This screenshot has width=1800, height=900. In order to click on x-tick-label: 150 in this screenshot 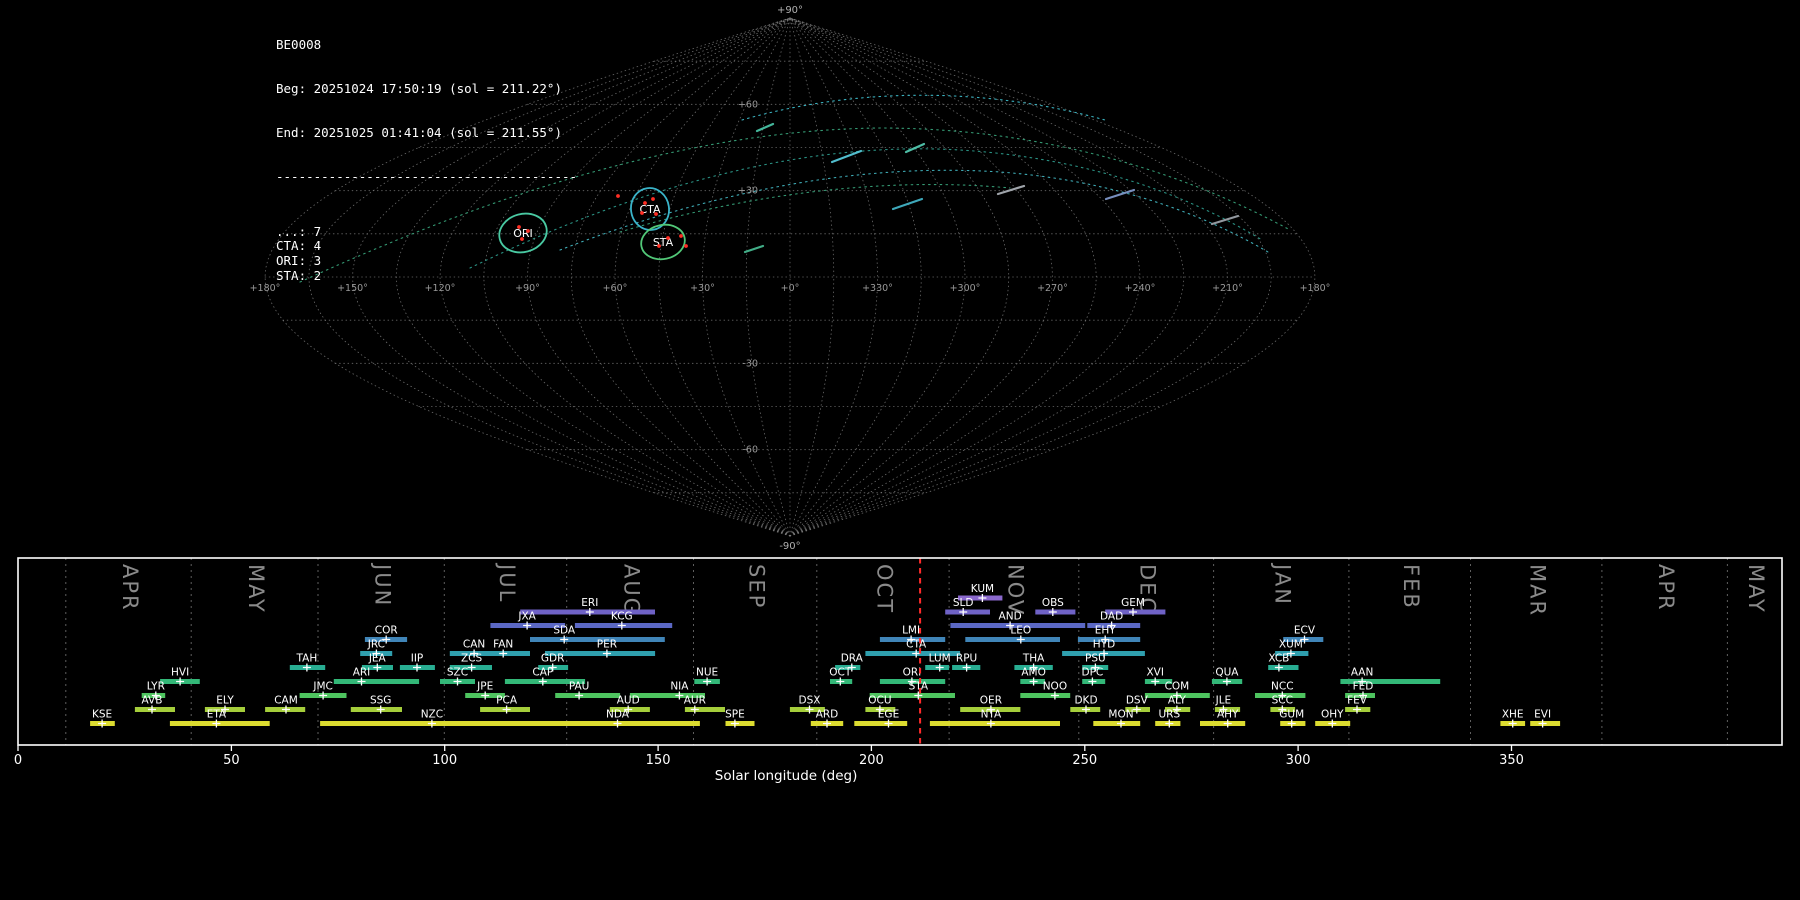, I will do `click(658, 760)`.